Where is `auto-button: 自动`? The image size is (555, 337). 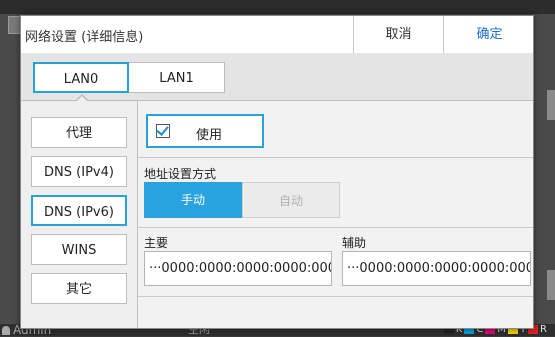 auto-button: 自动 is located at coordinates (291, 200).